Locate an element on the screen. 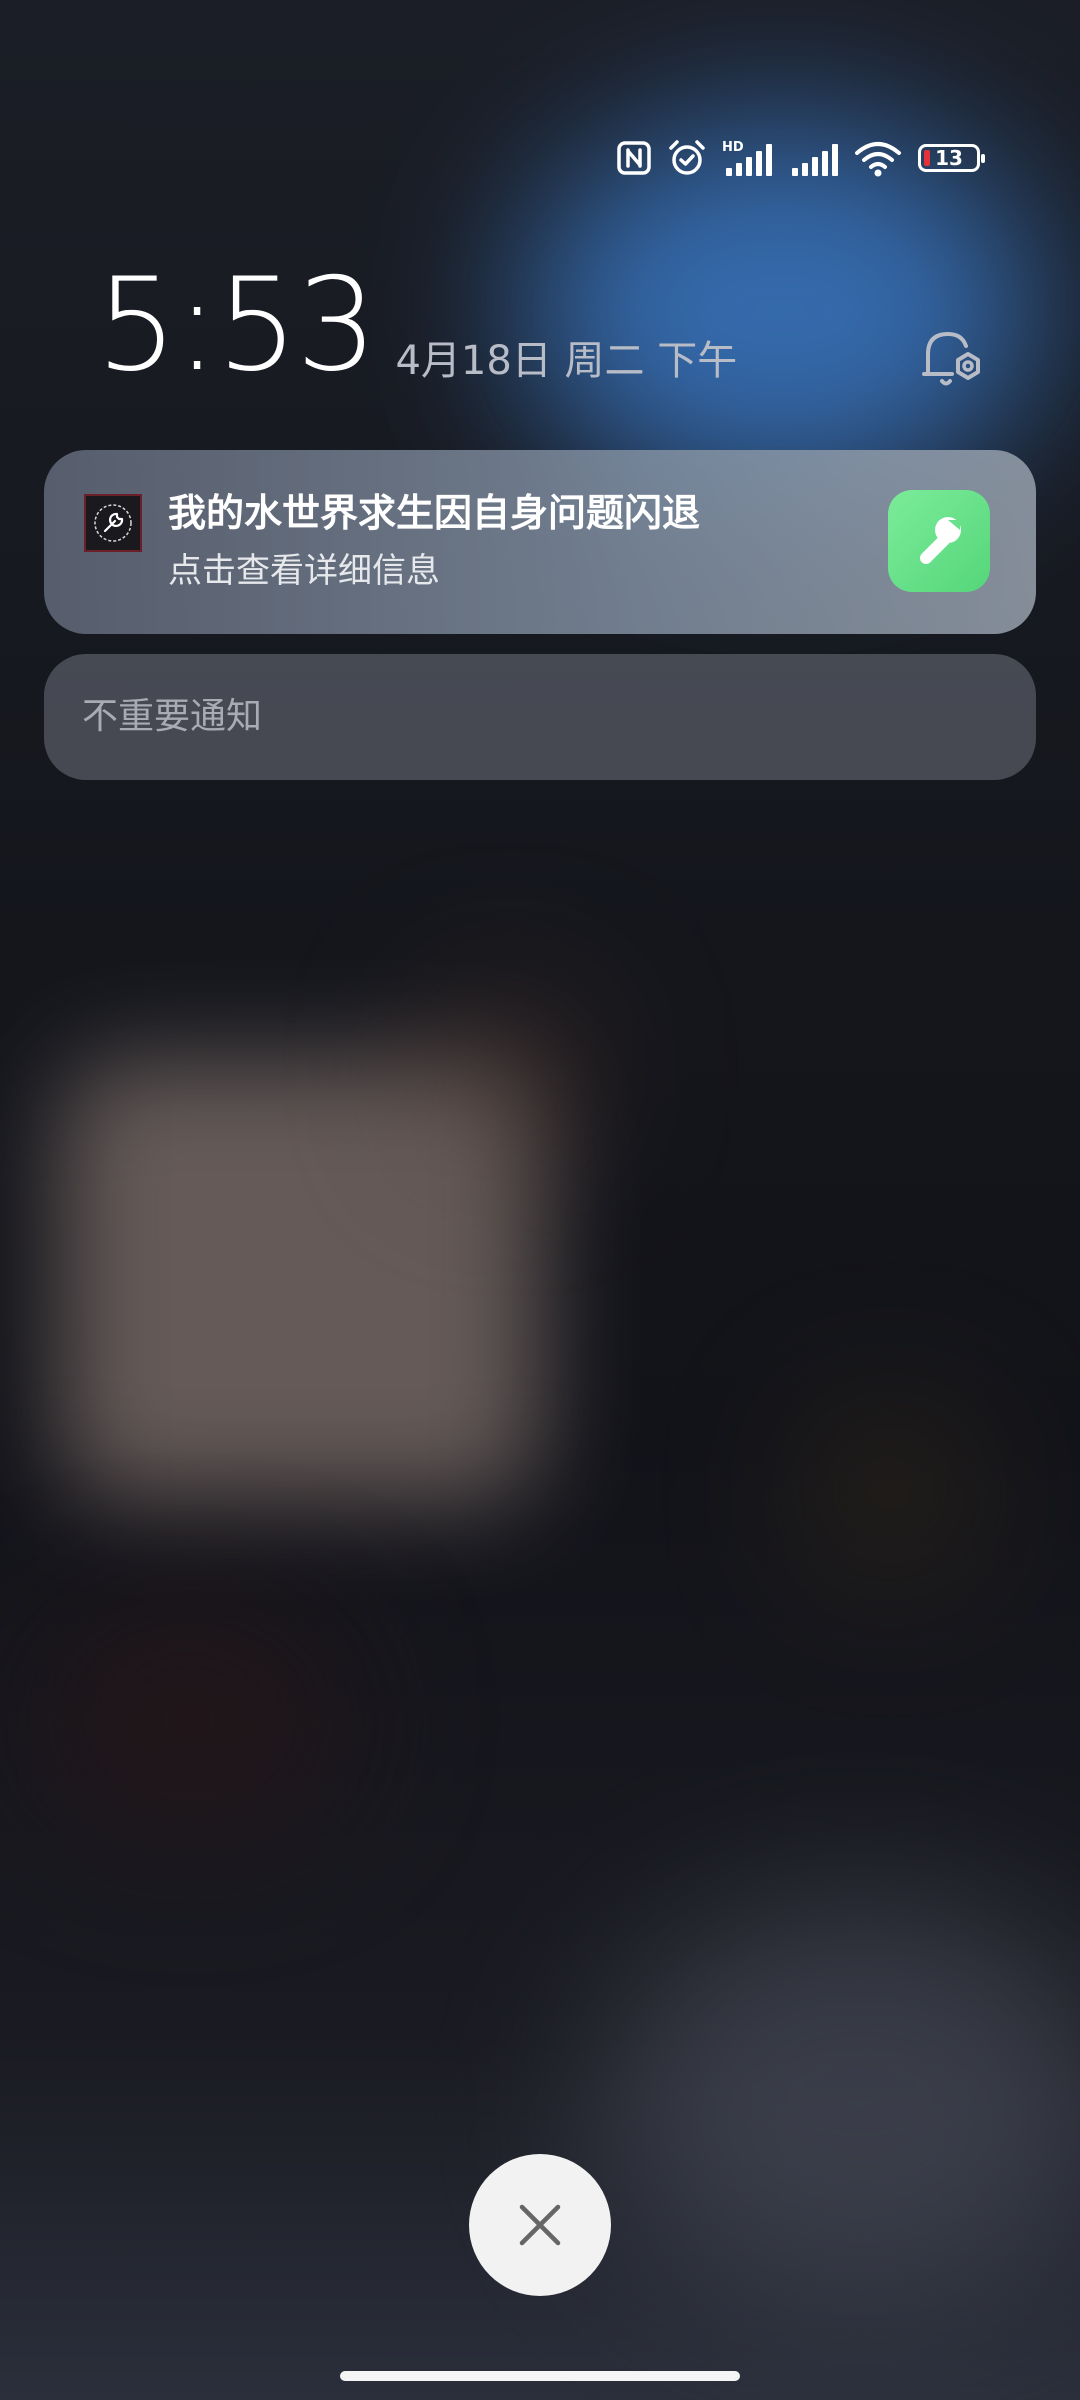  clock: 5:53 is located at coordinates (236, 326).